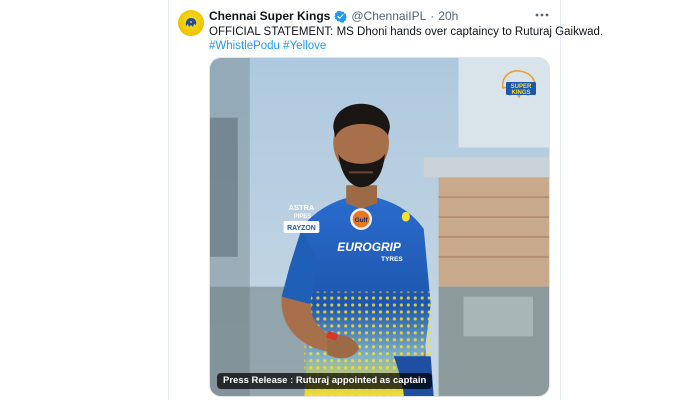 This screenshot has height=400, width=700. I want to click on verified-badge-icon, so click(341, 16).